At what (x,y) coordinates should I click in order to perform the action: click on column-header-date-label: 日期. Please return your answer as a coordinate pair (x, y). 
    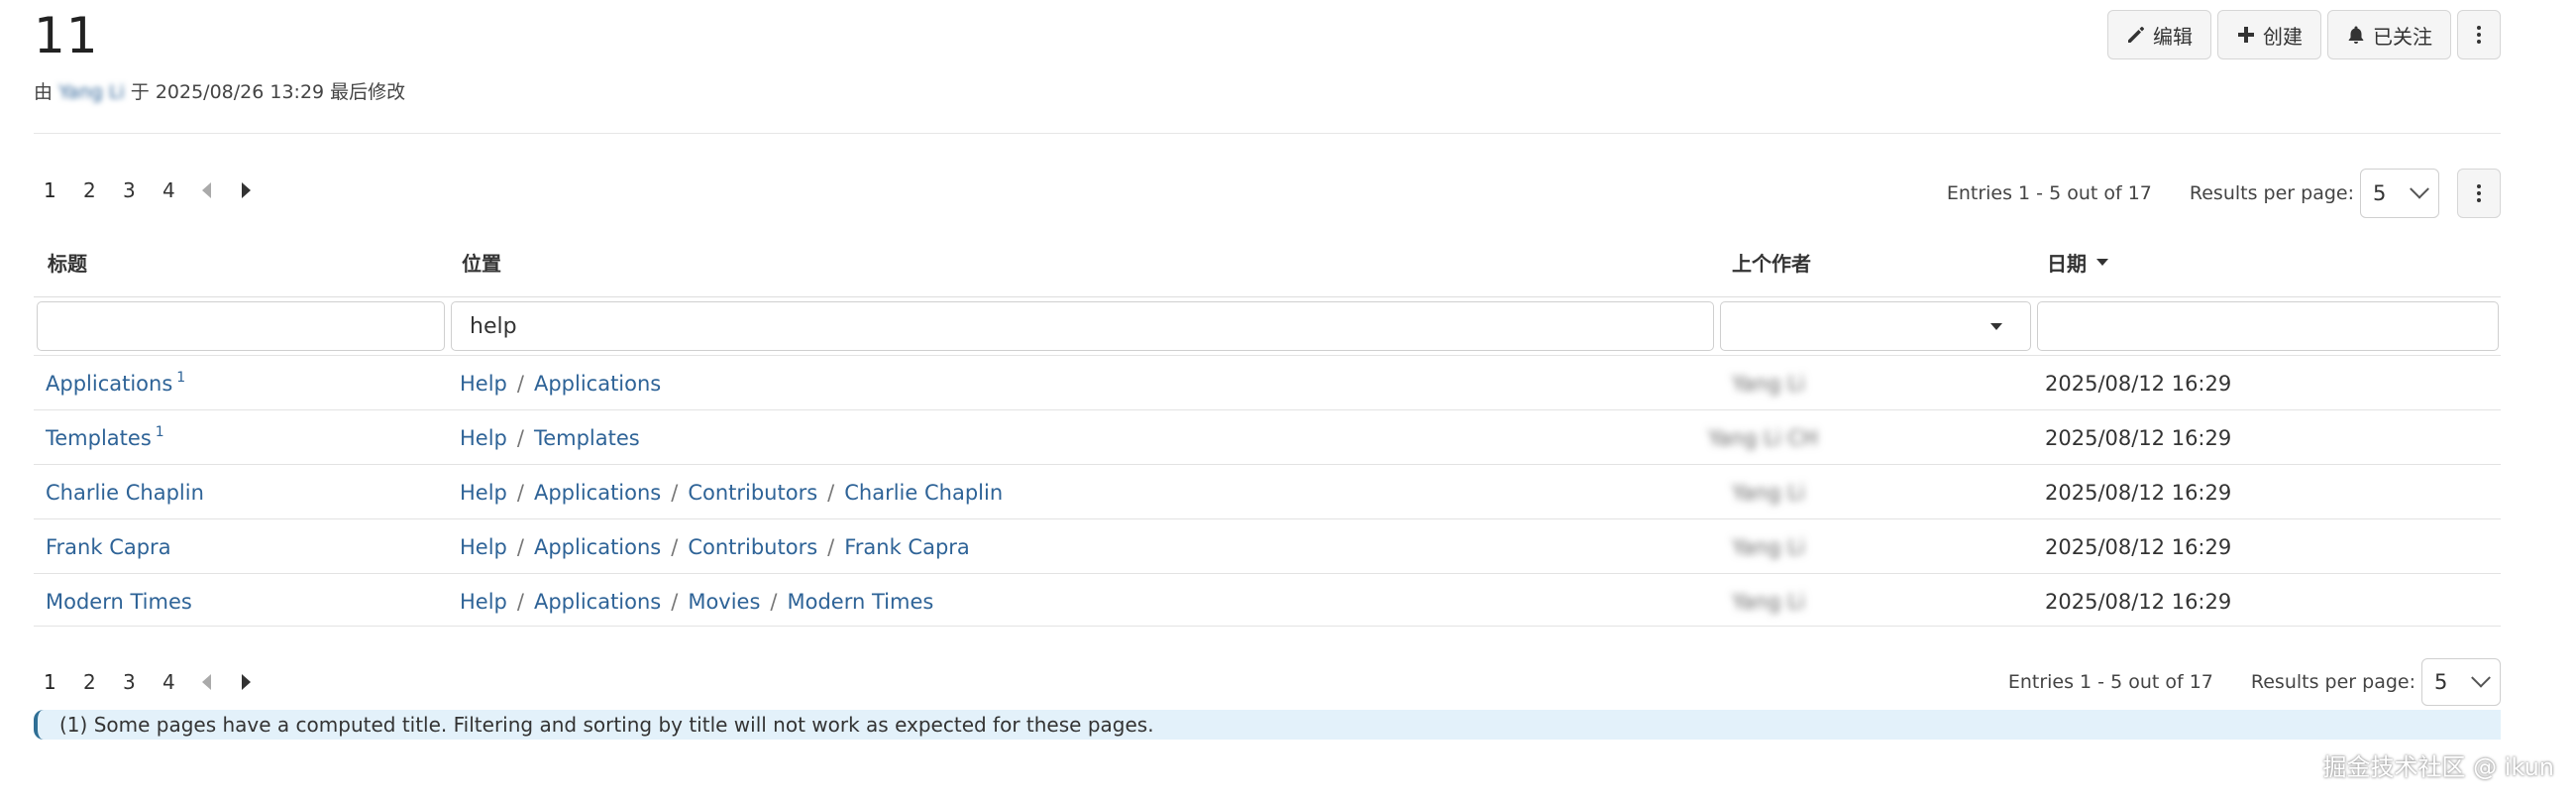
    Looking at the image, I should click on (2067, 264).